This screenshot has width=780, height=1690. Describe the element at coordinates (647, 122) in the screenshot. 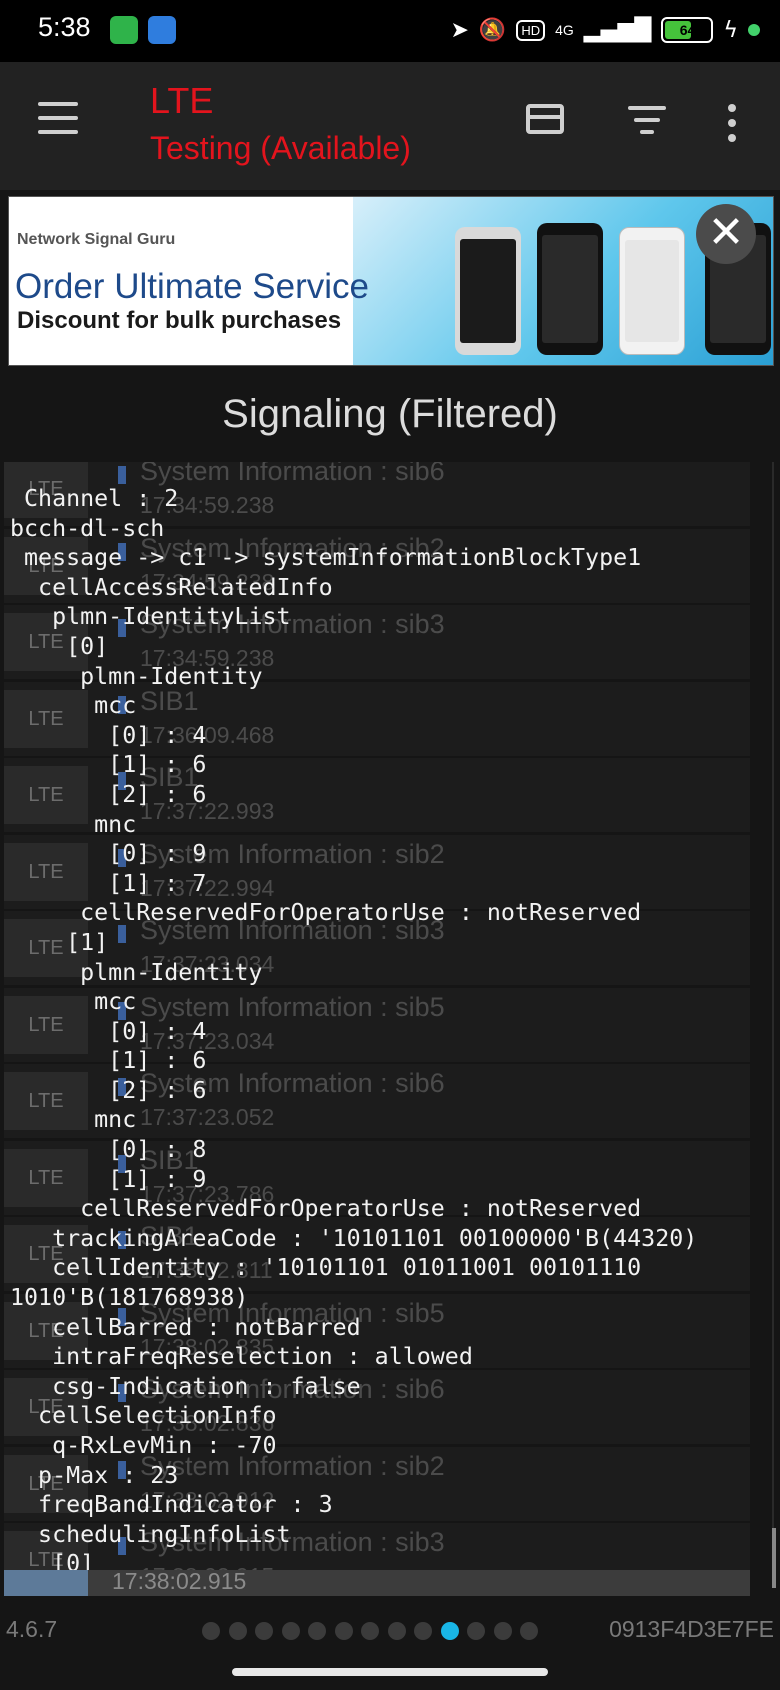

I see `filter-icon` at that location.